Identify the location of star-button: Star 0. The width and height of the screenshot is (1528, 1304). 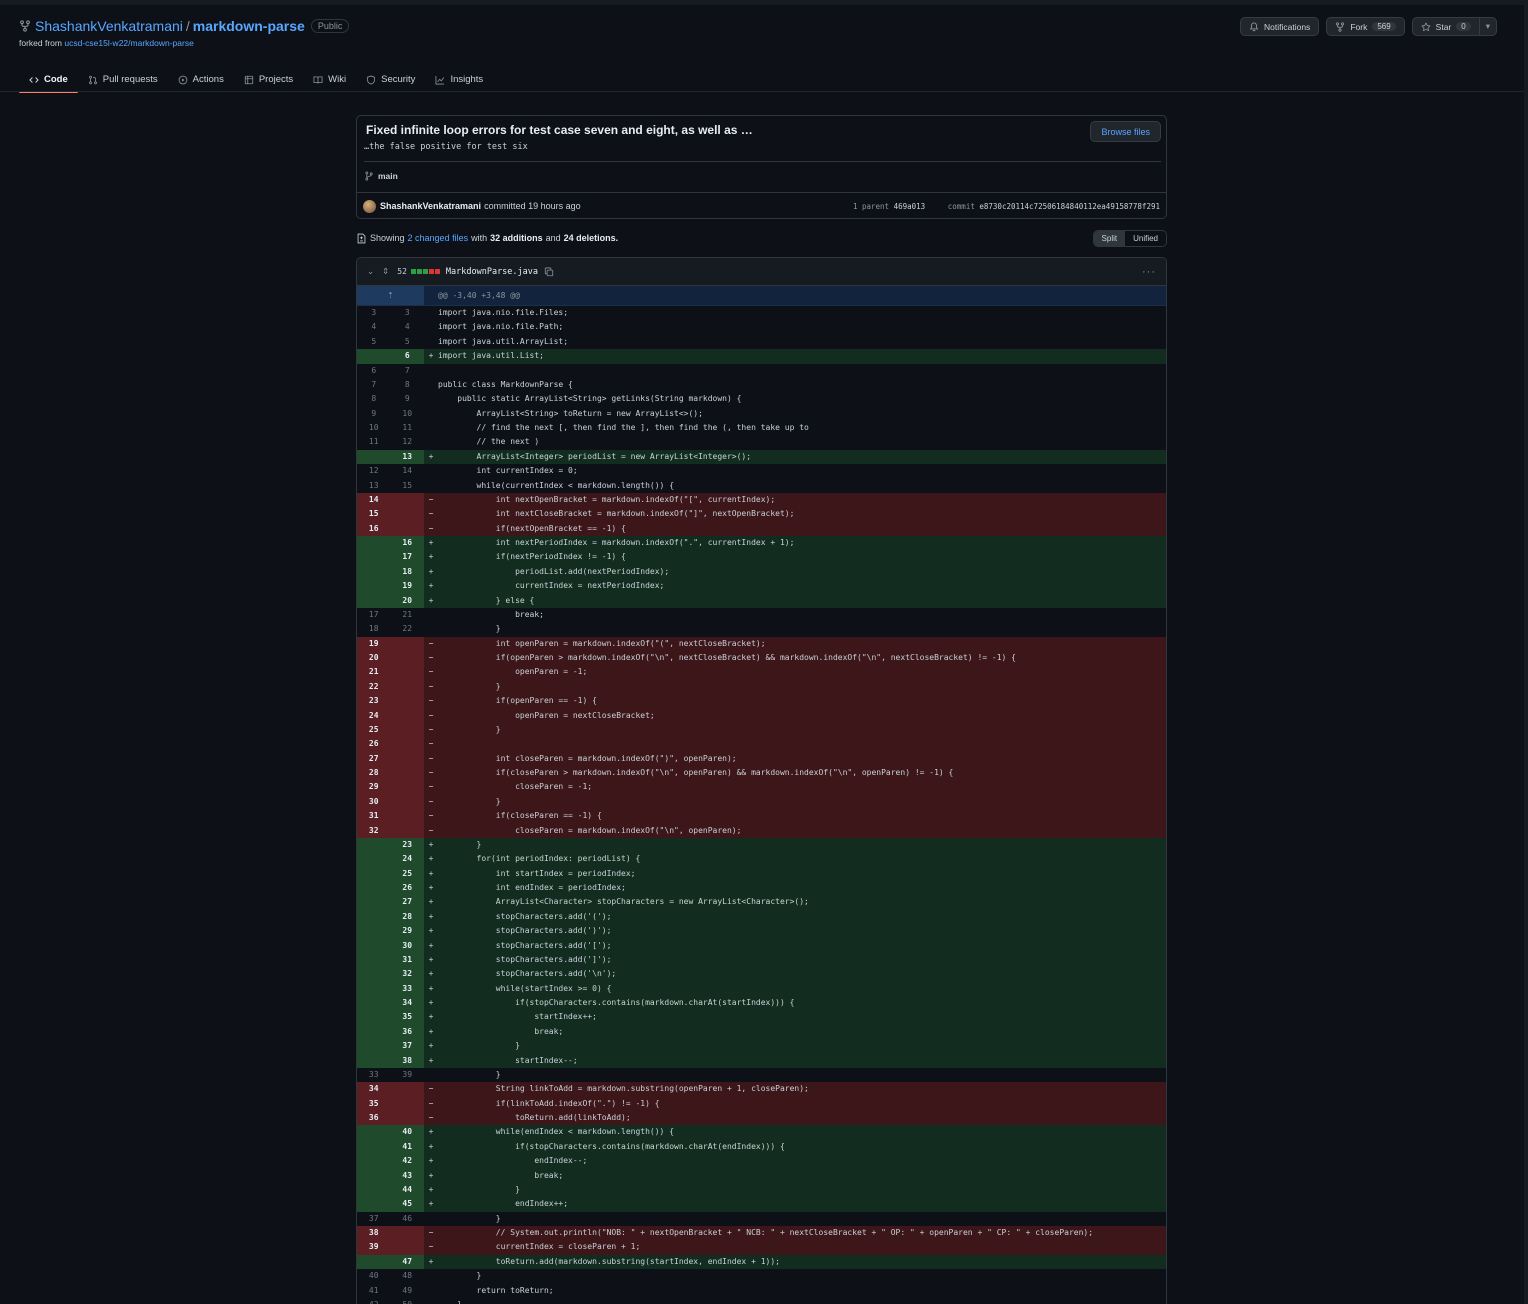
(1445, 26).